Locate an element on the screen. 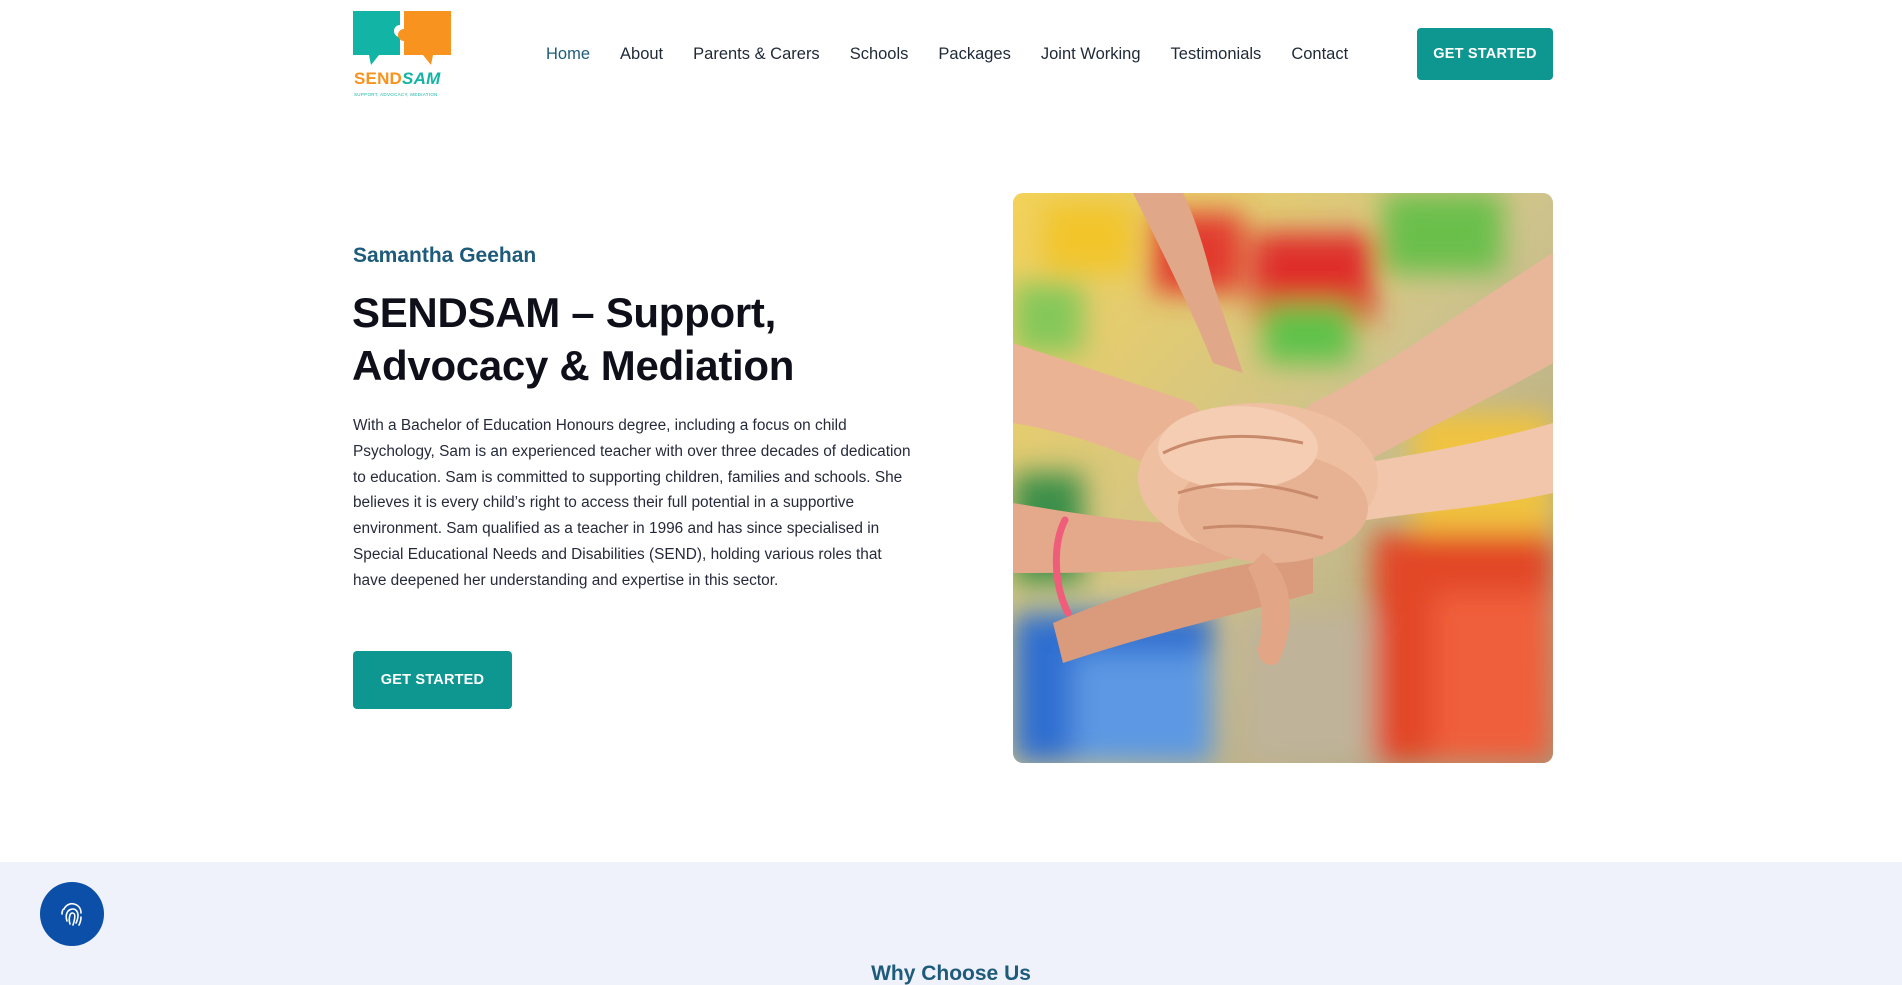 This screenshot has width=1902, height=985. hero-title: SENDSAM – Support, Advocacy & Mediation is located at coordinates (573, 339).